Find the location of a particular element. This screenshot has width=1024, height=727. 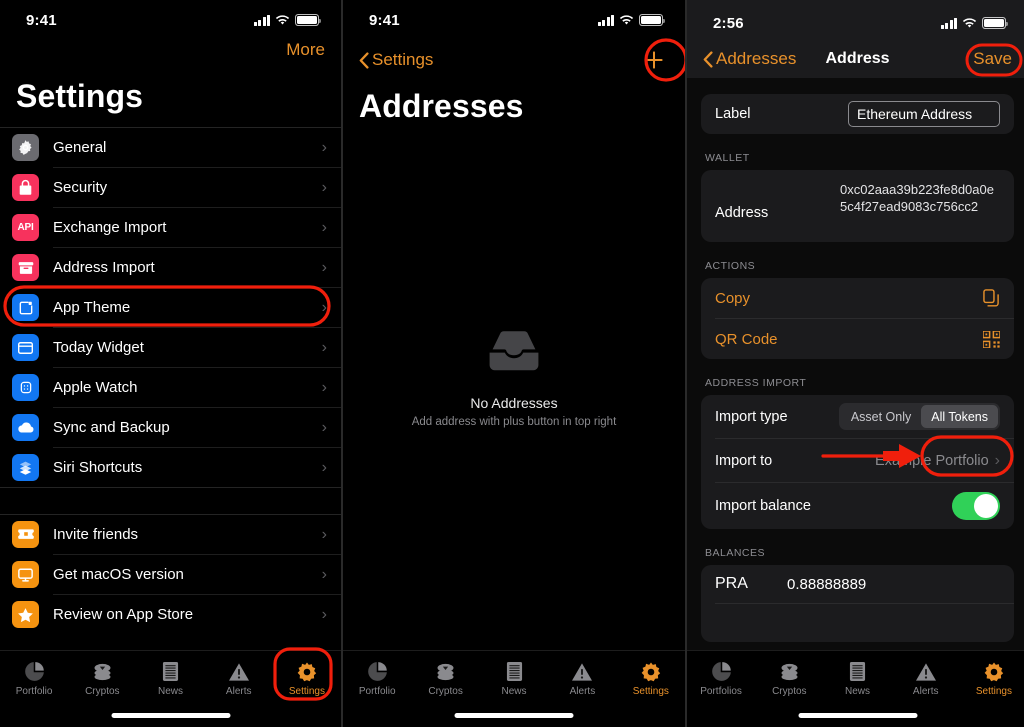

sidebar-item-app-theme: App Theme › is located at coordinates (170, 307).